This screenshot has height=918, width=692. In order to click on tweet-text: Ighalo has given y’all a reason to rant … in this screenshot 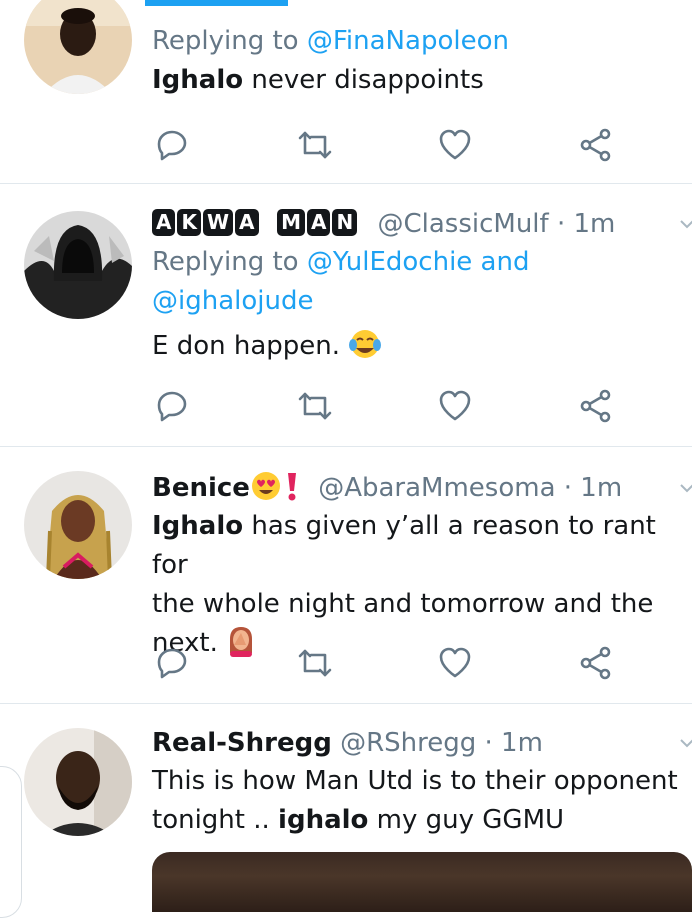, I will do `click(404, 584)`.